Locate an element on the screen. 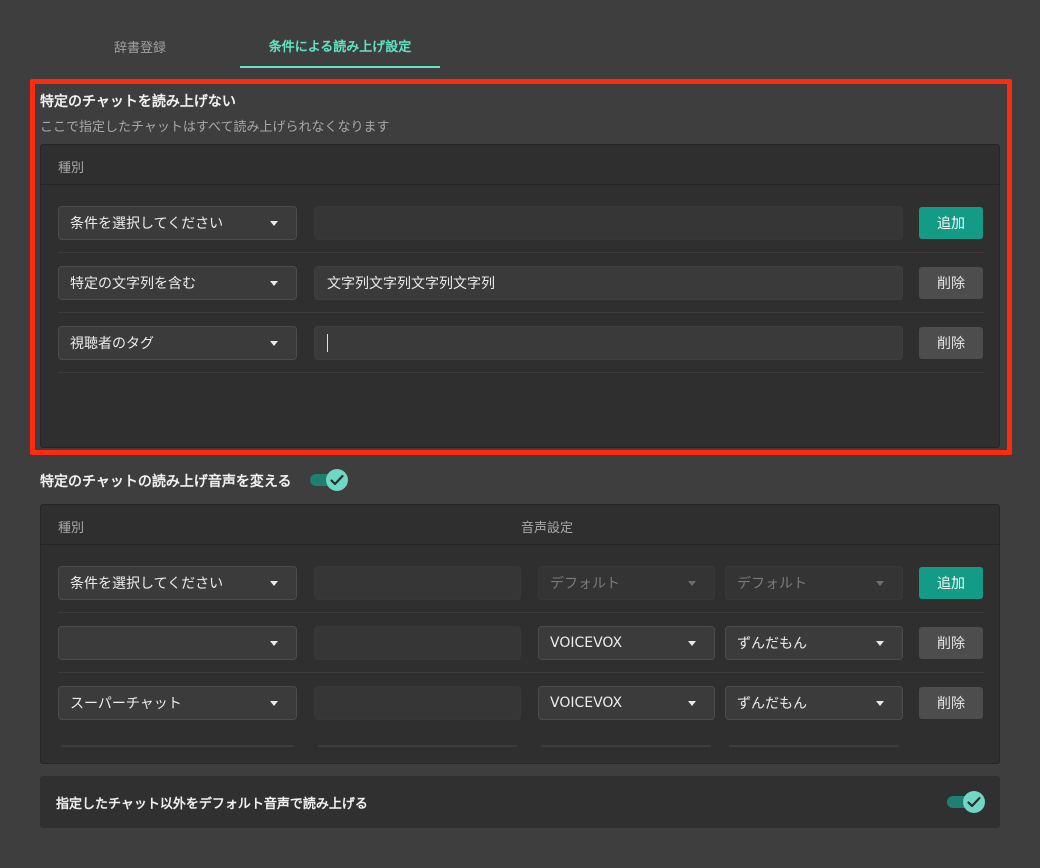 This screenshot has height=868, width=1040. change-voice-toggle is located at coordinates (330, 480).